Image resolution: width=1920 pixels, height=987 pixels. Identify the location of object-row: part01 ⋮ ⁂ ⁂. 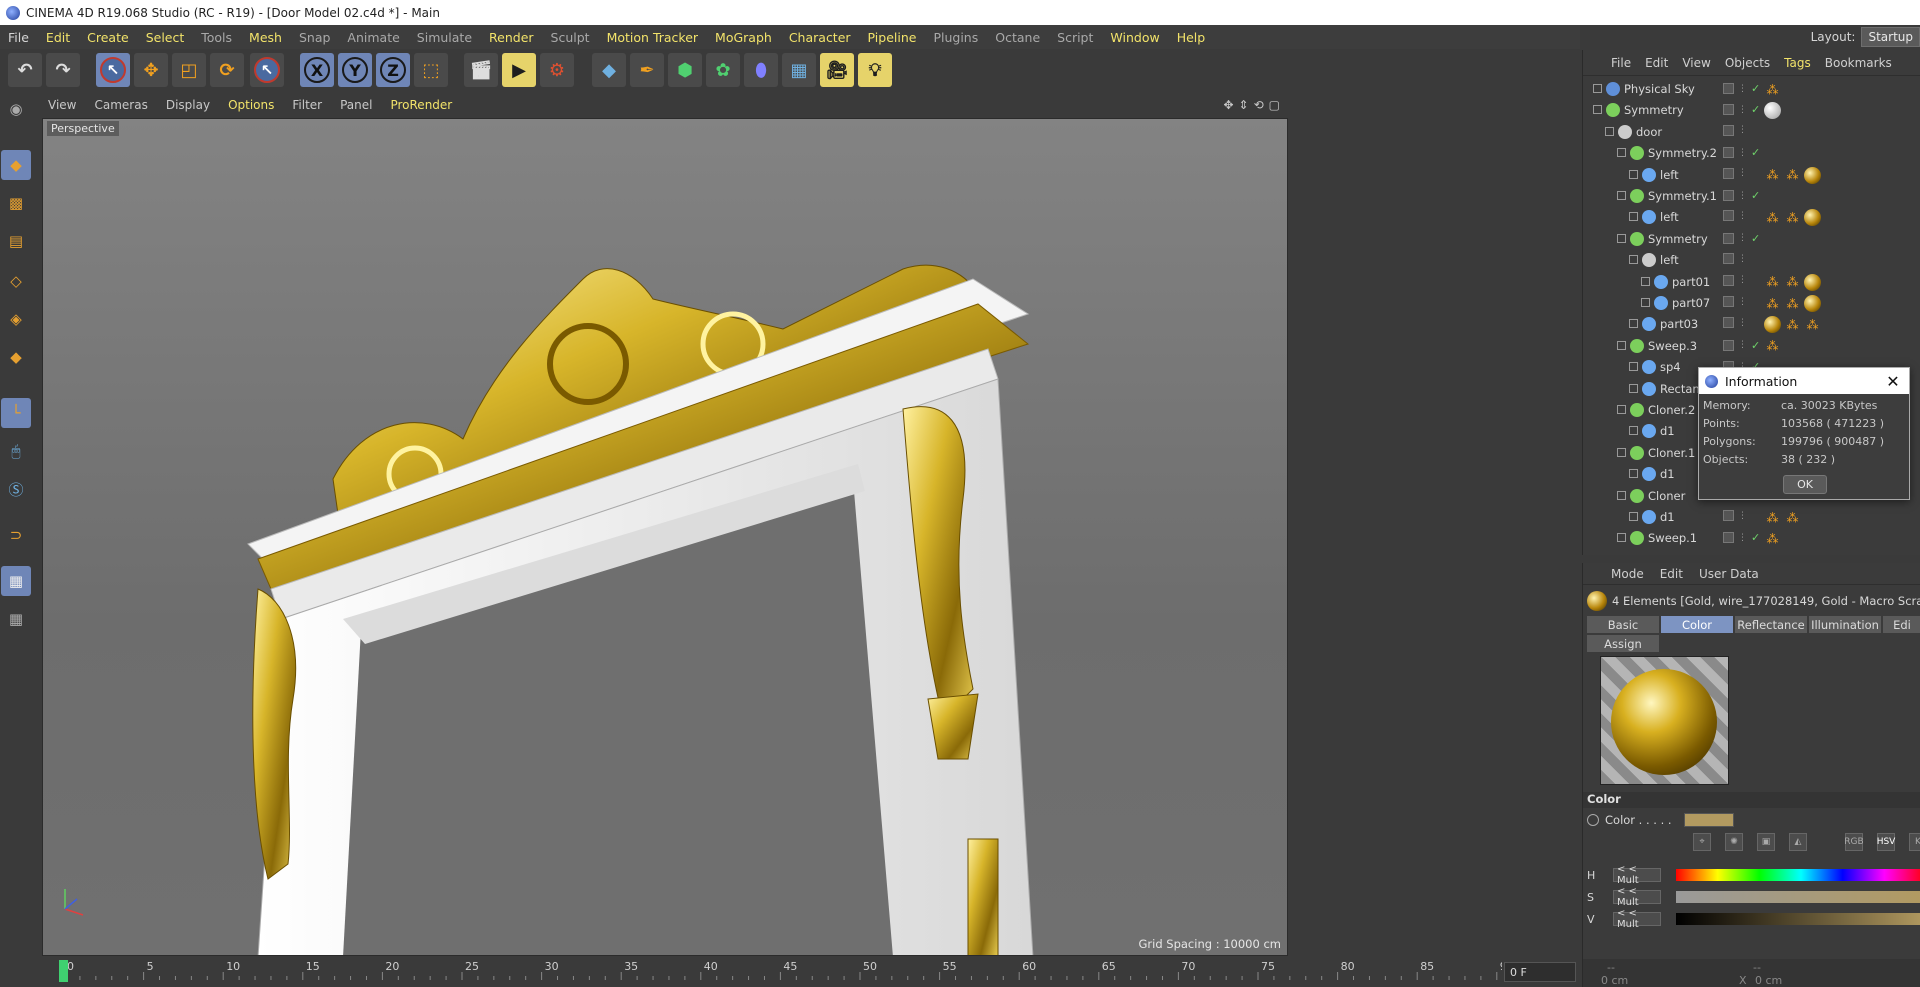
(1751, 282).